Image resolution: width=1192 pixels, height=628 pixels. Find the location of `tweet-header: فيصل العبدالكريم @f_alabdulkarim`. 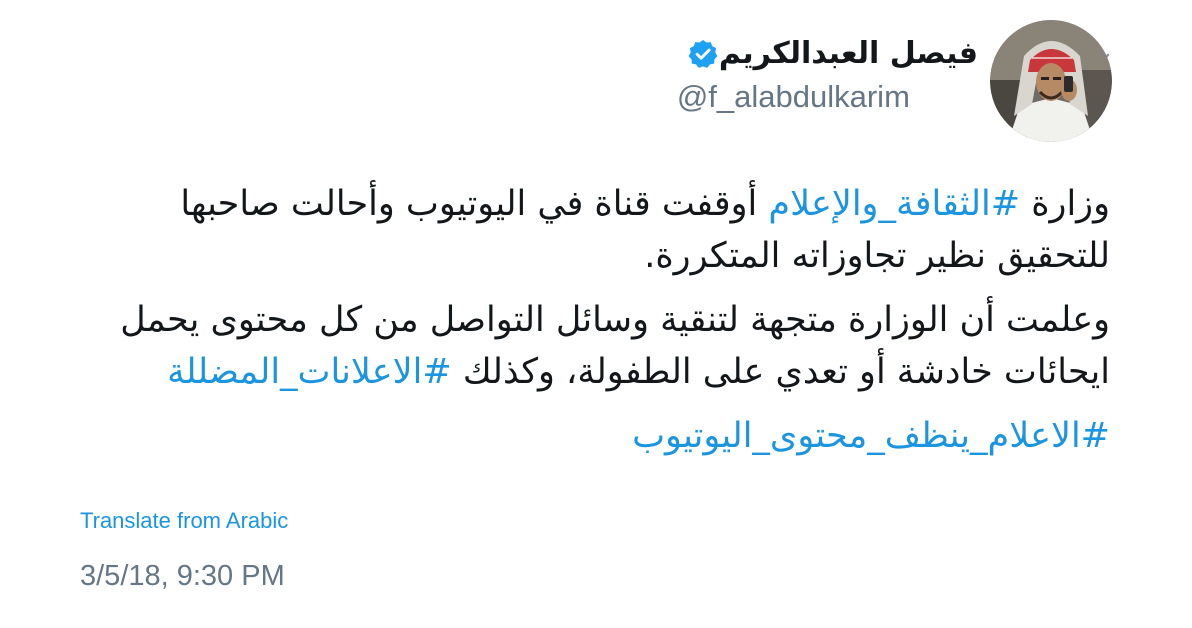

tweet-header: فيصل العبدالكريم @f_alabdulkarim is located at coordinates (894, 81).